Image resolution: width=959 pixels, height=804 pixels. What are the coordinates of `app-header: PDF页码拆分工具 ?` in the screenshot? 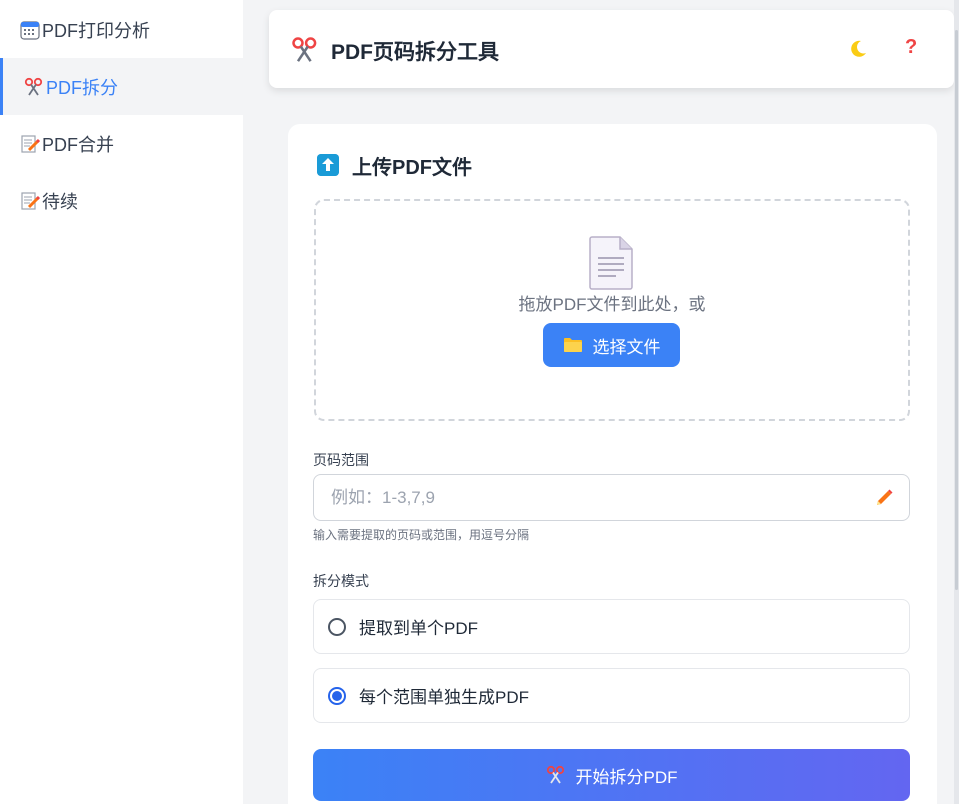 It's located at (611, 49).